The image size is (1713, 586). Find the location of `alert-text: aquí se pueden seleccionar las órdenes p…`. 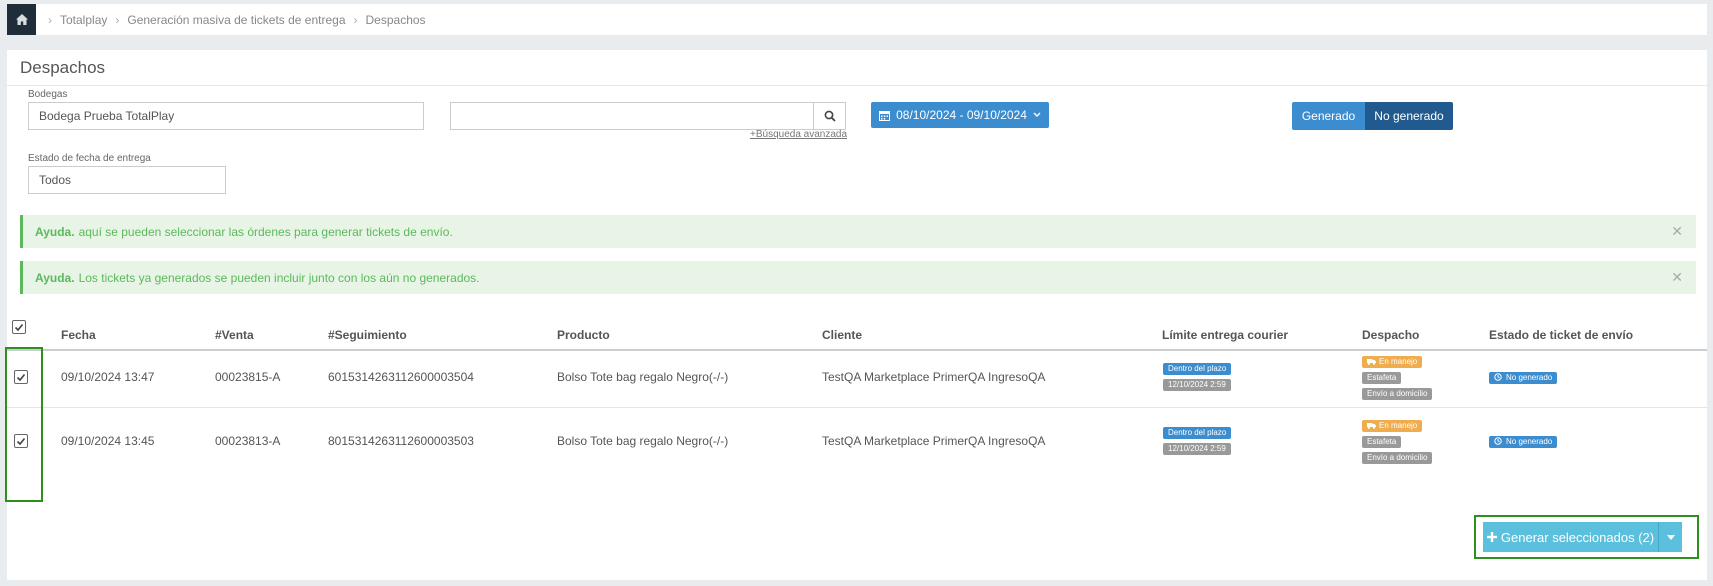

alert-text: aquí se pueden seleccionar las órdenes p… is located at coordinates (265, 231).